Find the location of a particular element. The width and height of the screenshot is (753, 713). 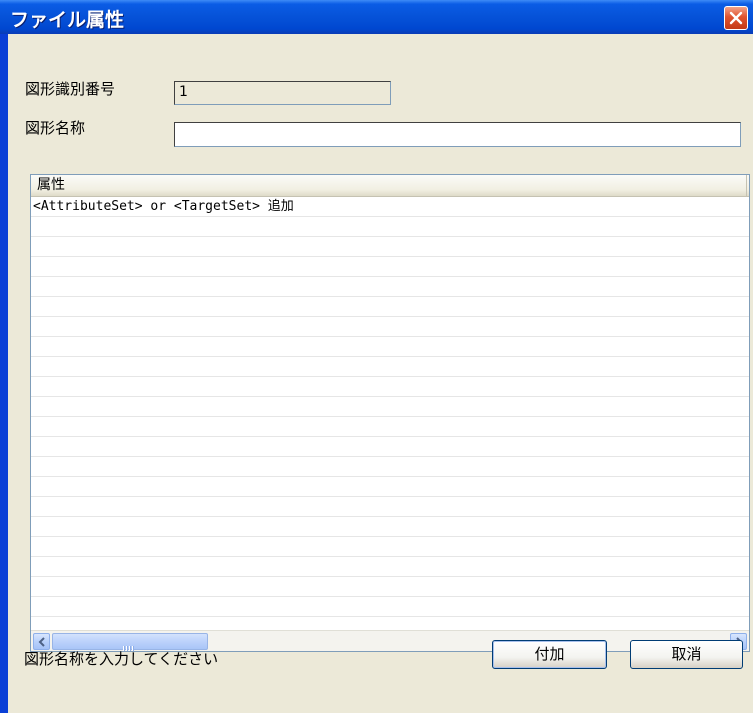

arrow-left-icon is located at coordinates (41, 642).